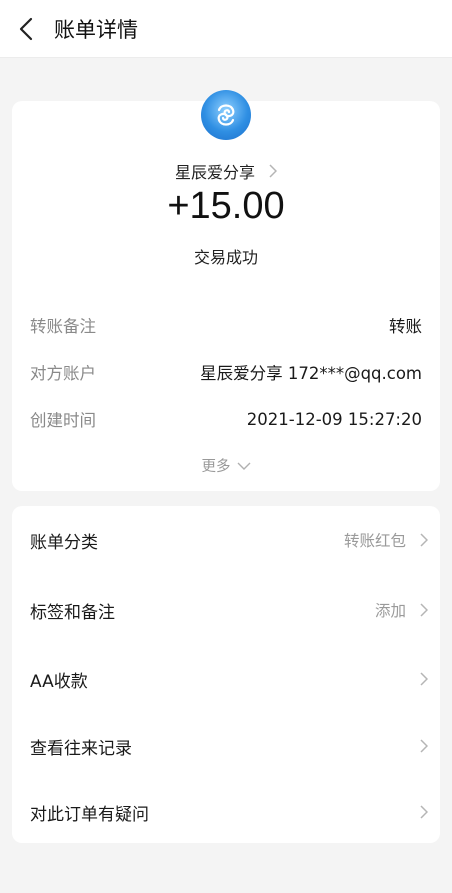 This screenshot has width=452, height=893. I want to click on menu-item-aa-collect: AA收款, so click(229, 679).